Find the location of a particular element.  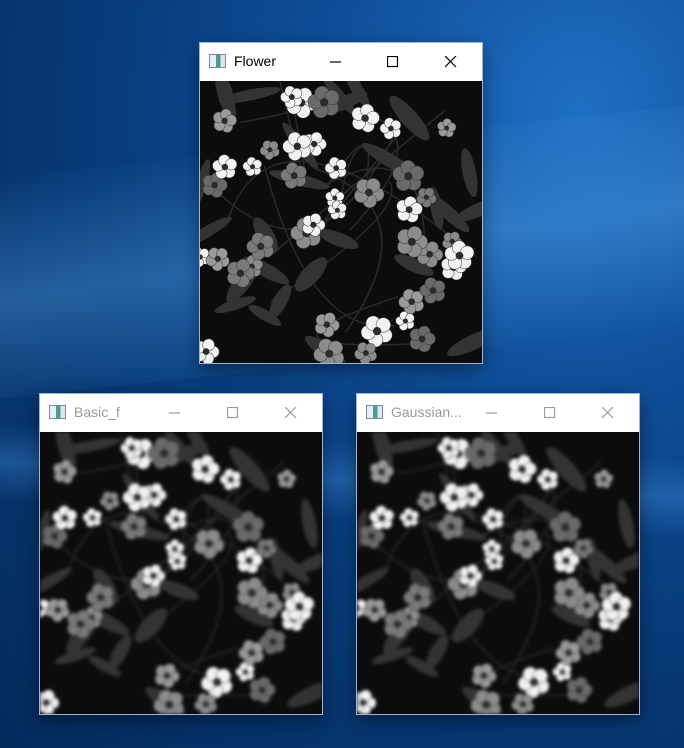

titlebar: Basic_f is located at coordinates (181, 413).